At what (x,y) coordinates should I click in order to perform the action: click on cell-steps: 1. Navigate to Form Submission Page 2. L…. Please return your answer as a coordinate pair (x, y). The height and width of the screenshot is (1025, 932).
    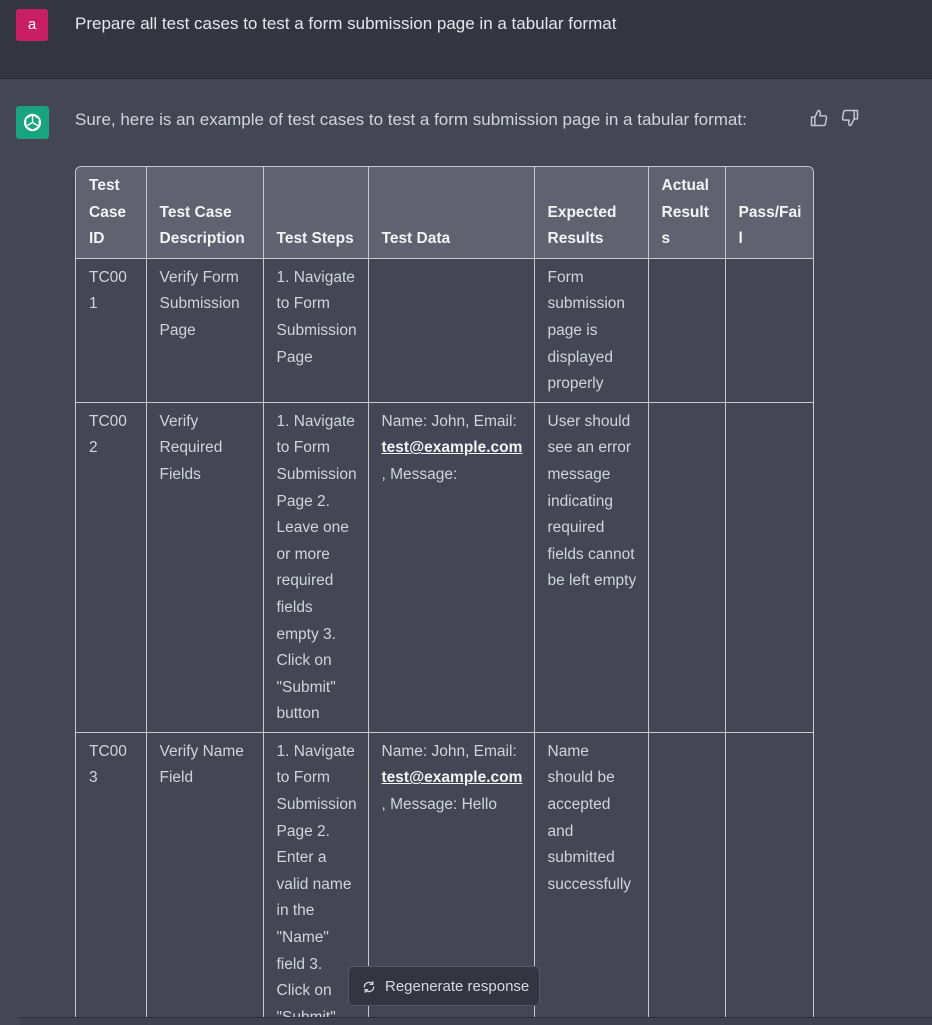
    Looking at the image, I should click on (315, 567).